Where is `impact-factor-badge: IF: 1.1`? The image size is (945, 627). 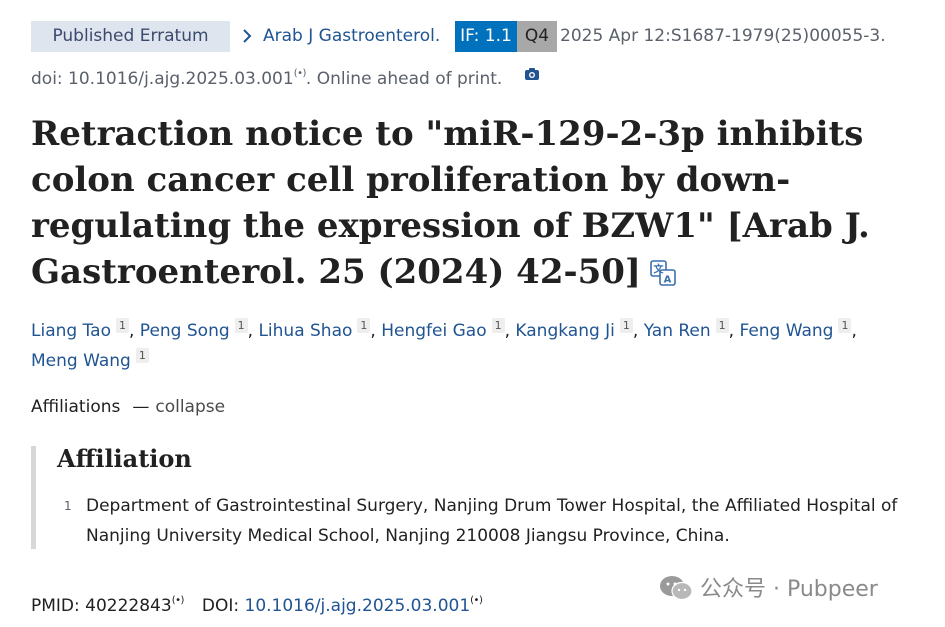 impact-factor-badge: IF: 1.1 is located at coordinates (486, 36).